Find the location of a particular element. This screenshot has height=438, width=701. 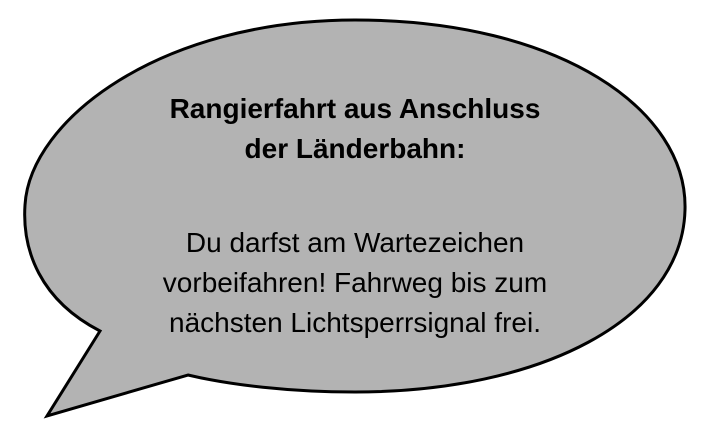

bubble-message-line-2: vorbeifahren! Fahrweg bis zum is located at coordinates (355, 282).